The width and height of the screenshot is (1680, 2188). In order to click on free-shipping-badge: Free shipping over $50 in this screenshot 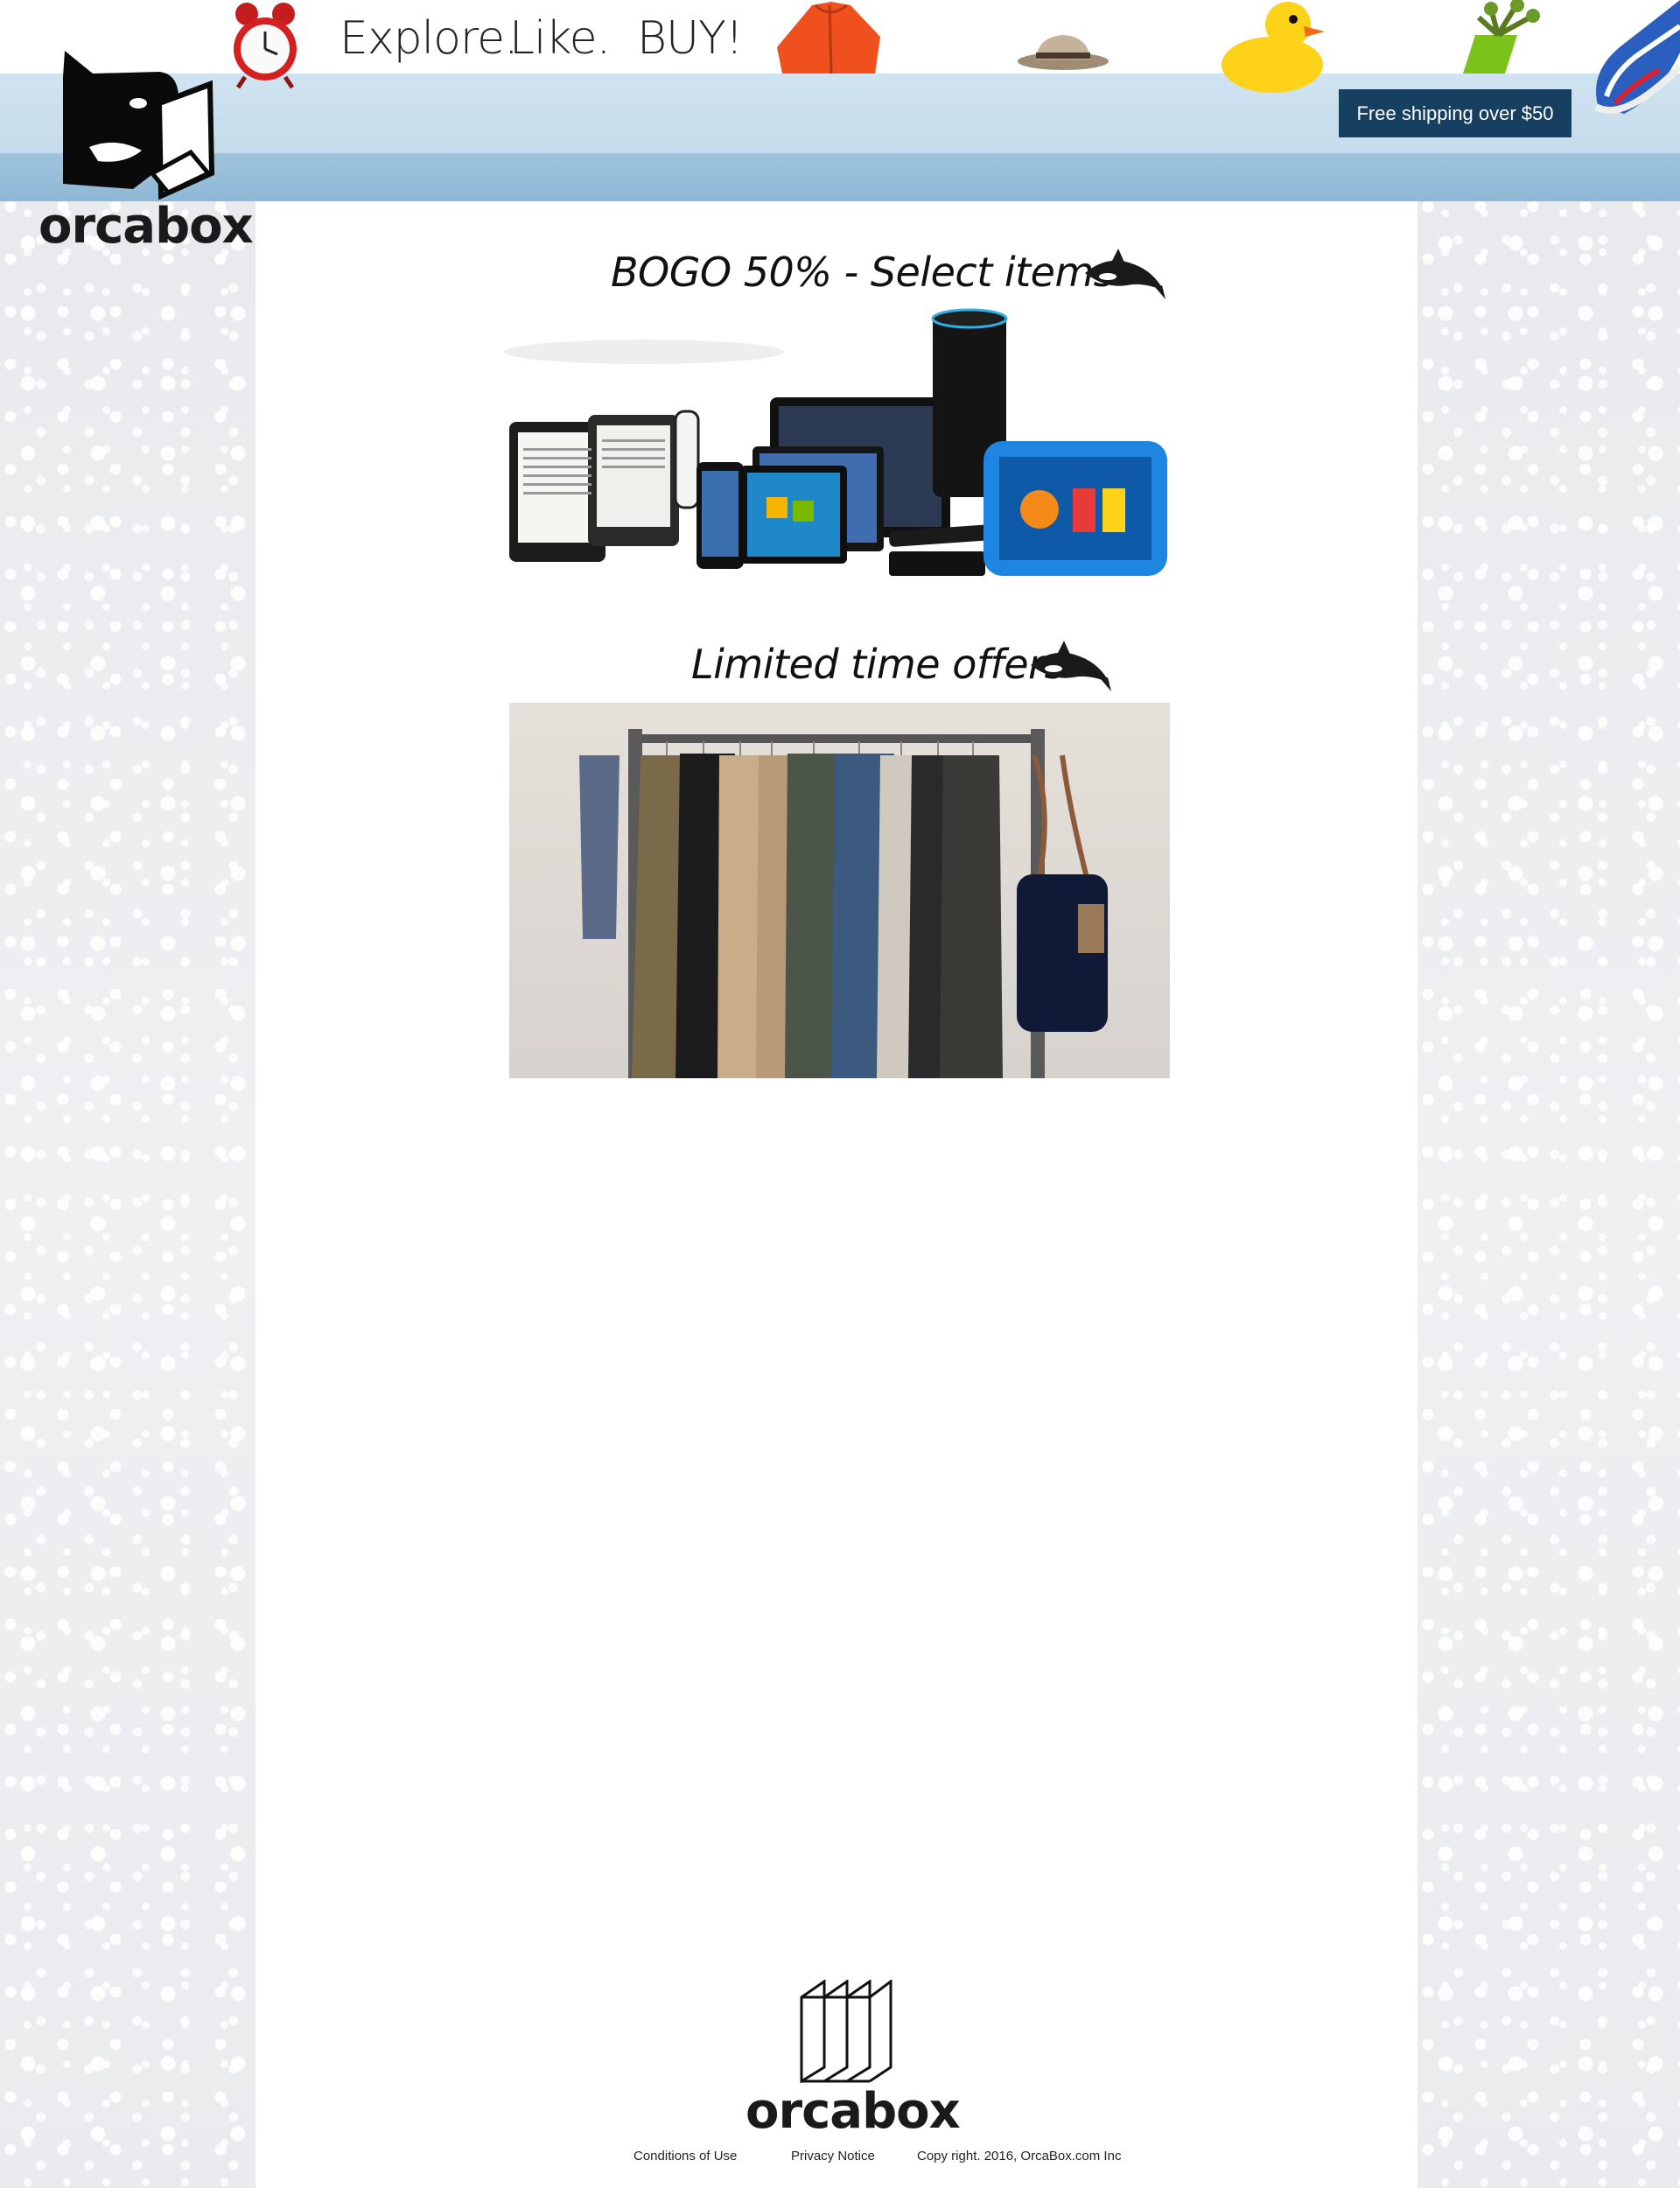, I will do `click(1455, 113)`.